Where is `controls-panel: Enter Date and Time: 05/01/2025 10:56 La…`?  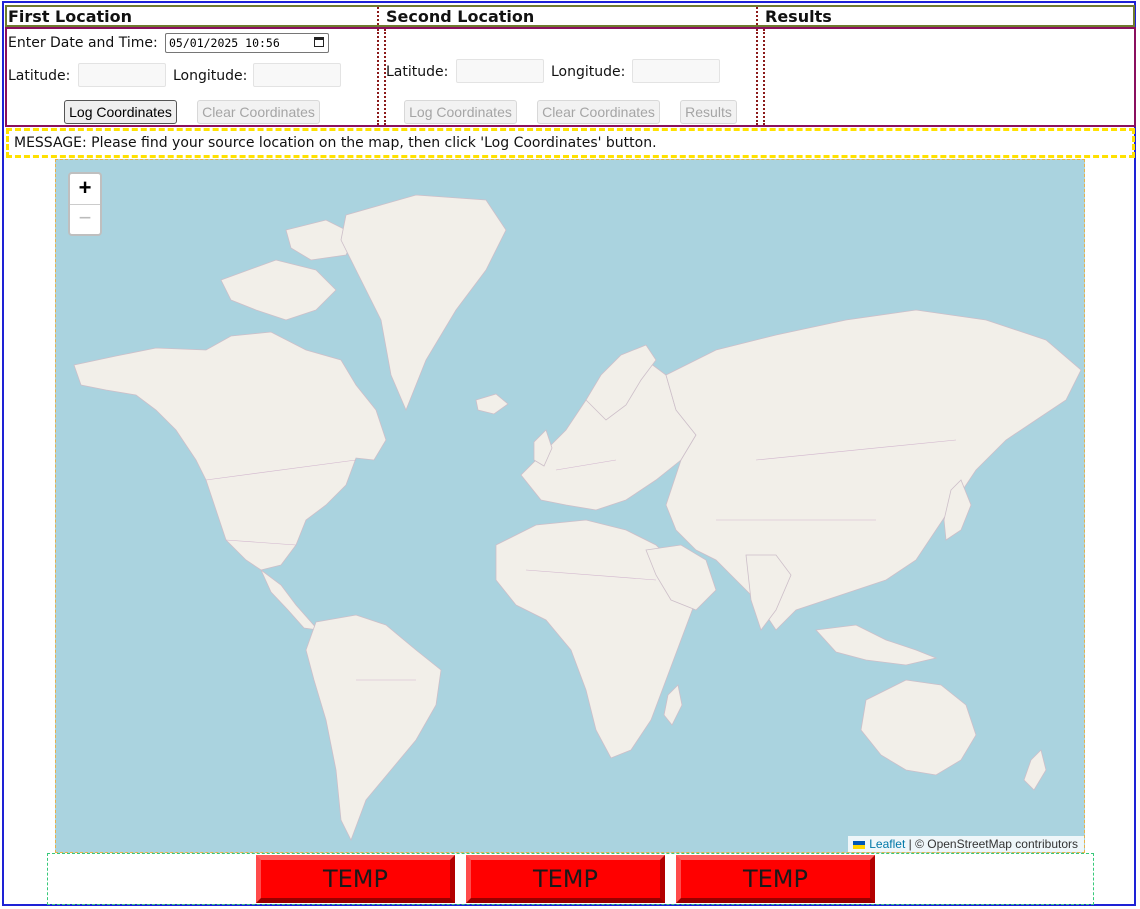 controls-panel: Enter Date and Time: 05/01/2025 10:56 La… is located at coordinates (570, 77).